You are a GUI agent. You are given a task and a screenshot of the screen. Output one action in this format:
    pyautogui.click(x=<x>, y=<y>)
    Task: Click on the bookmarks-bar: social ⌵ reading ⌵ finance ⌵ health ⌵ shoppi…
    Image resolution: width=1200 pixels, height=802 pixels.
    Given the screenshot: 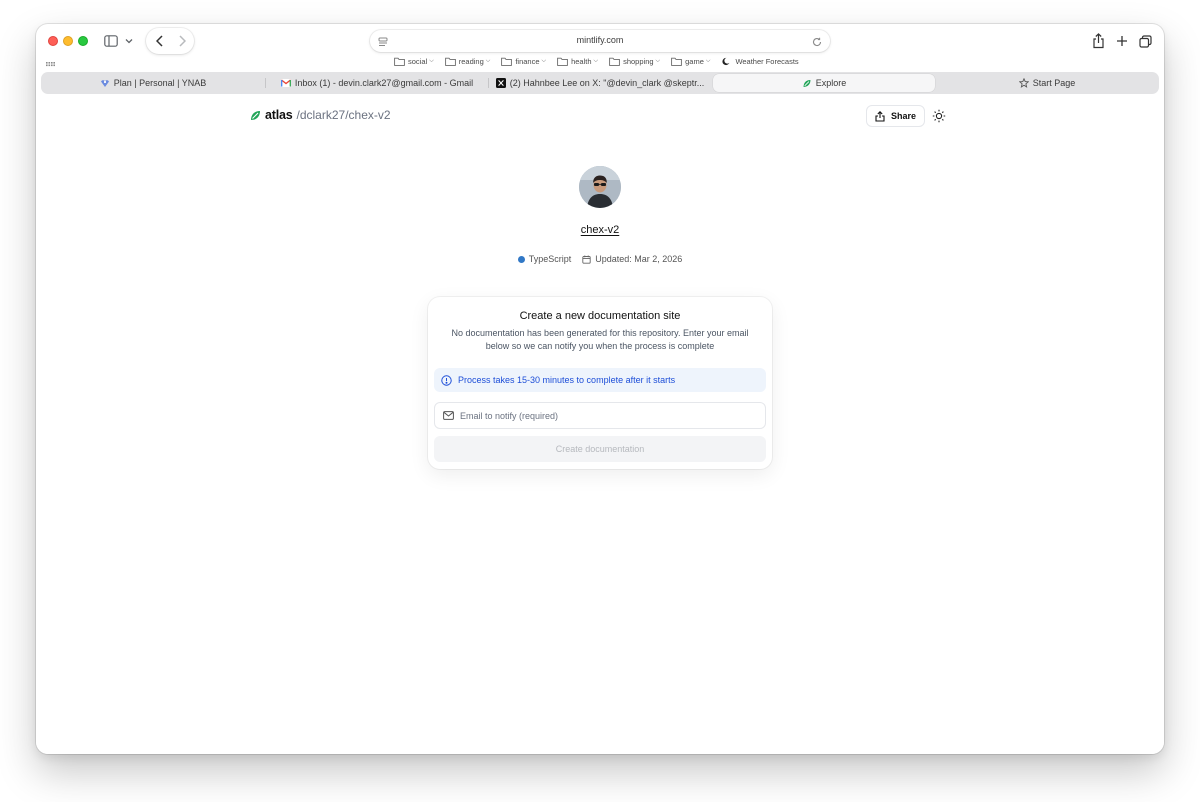 What is the action you would take?
    pyautogui.click(x=600, y=63)
    